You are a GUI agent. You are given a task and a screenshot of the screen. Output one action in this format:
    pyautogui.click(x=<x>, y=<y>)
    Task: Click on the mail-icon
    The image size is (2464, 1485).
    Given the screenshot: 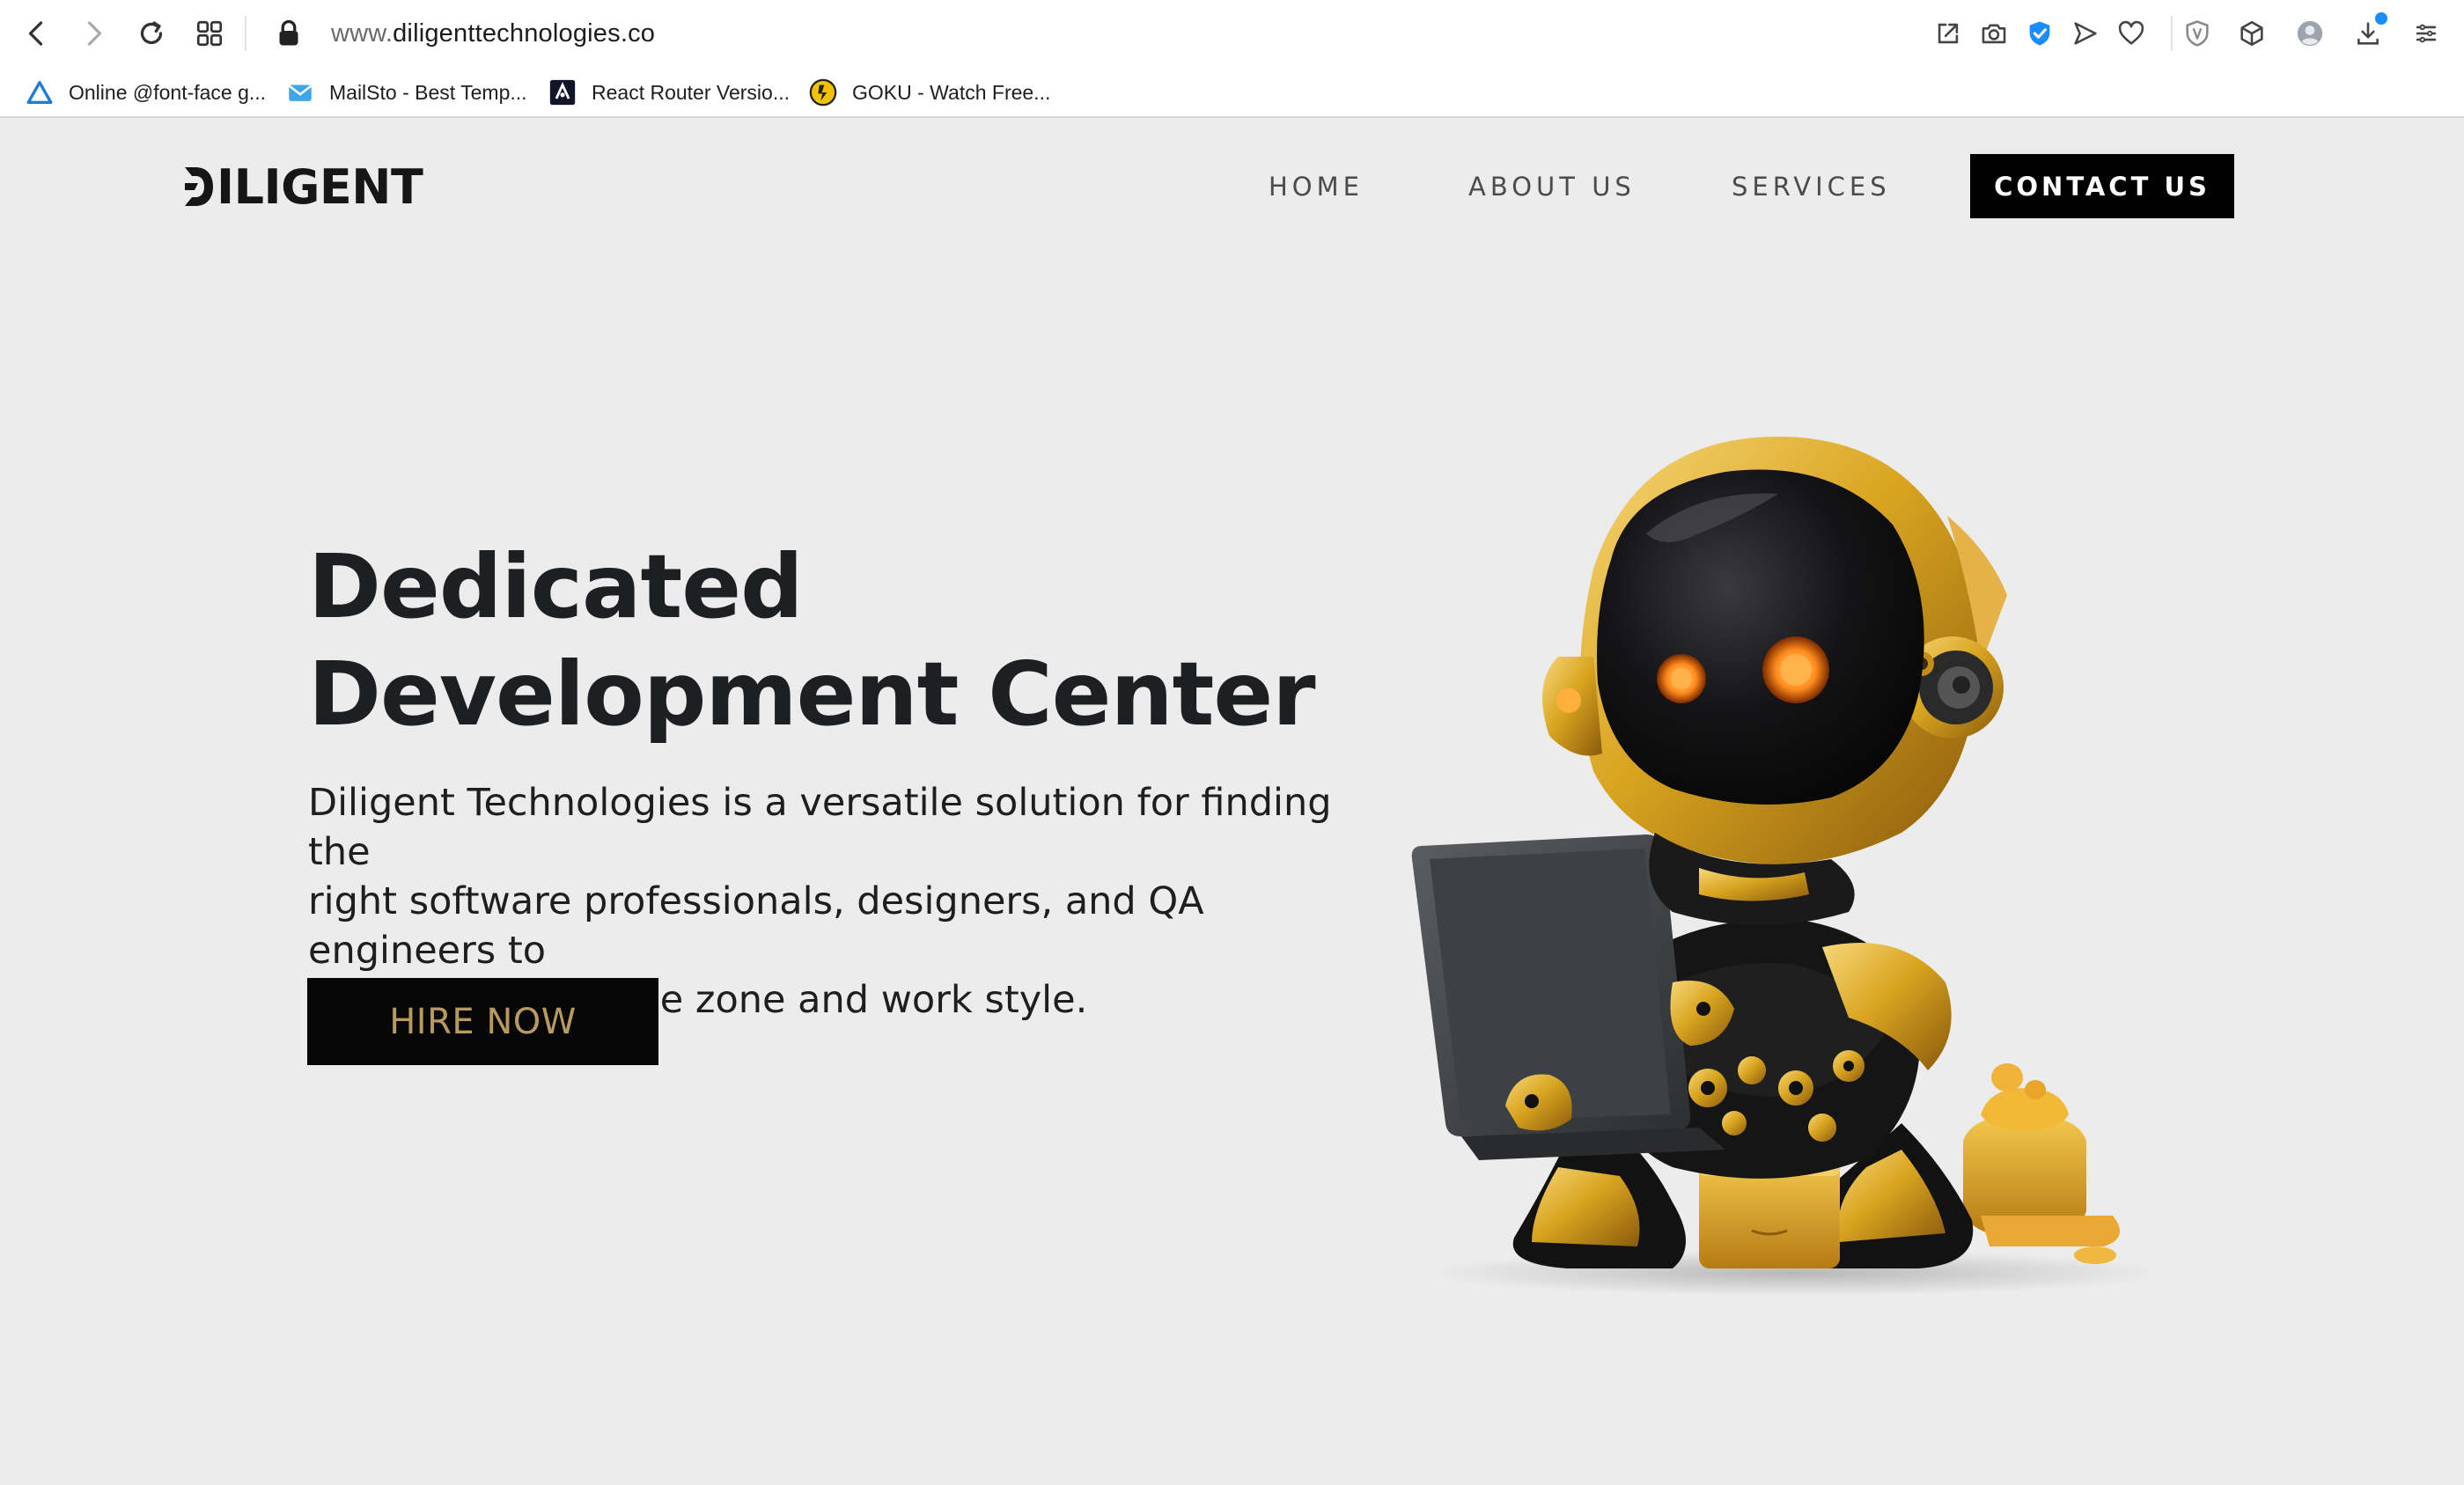 What is the action you would take?
    pyautogui.click(x=300, y=92)
    